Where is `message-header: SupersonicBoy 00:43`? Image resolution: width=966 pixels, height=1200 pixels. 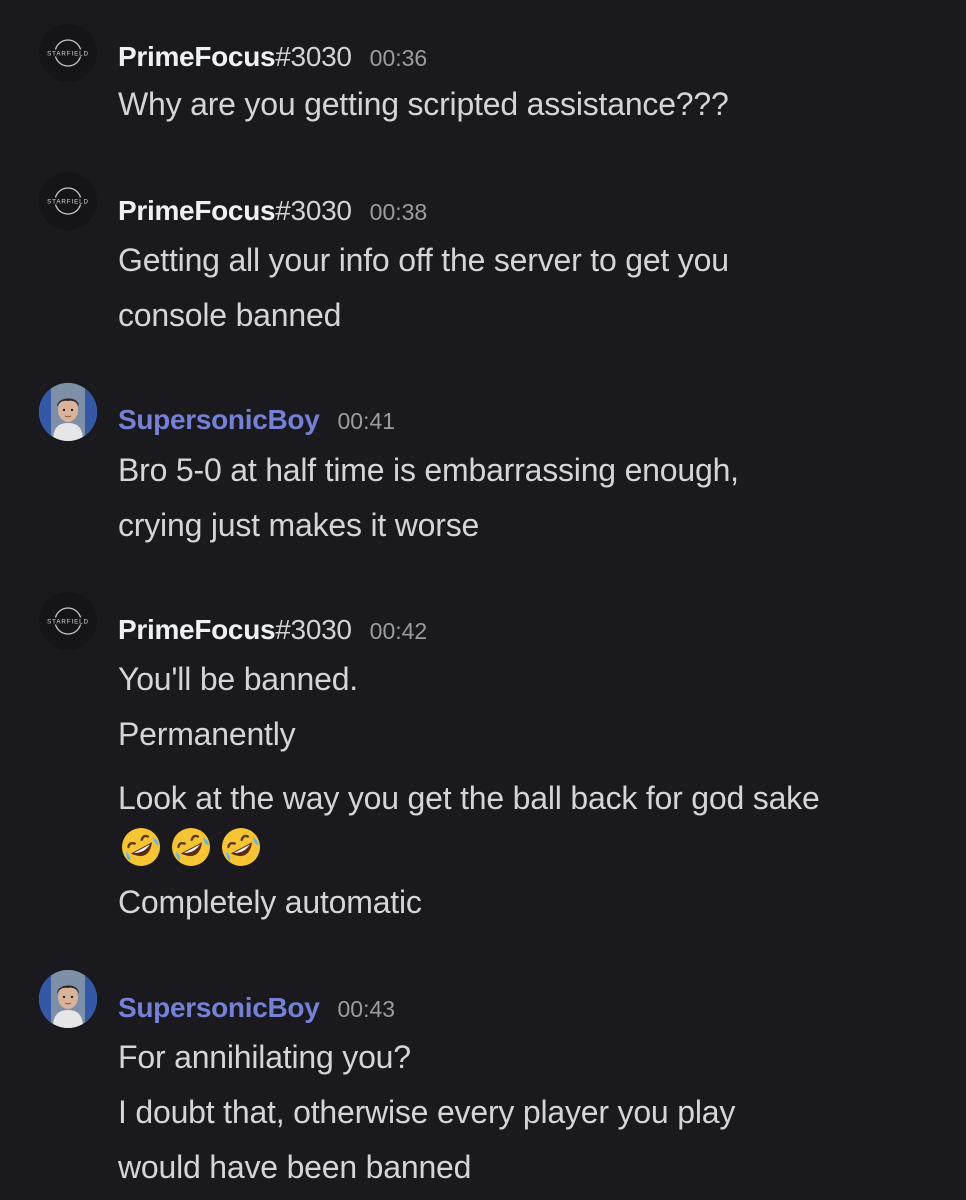 message-header: SupersonicBoy 00:43 is located at coordinates (256, 1008).